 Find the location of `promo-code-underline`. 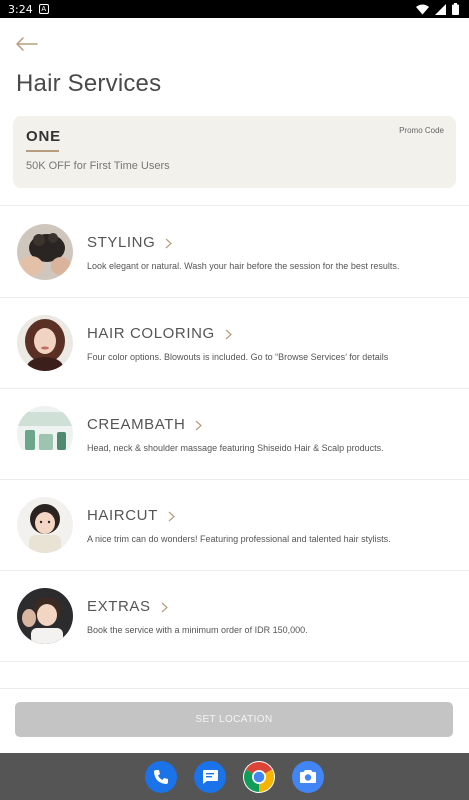

promo-code-underline is located at coordinates (42, 151).